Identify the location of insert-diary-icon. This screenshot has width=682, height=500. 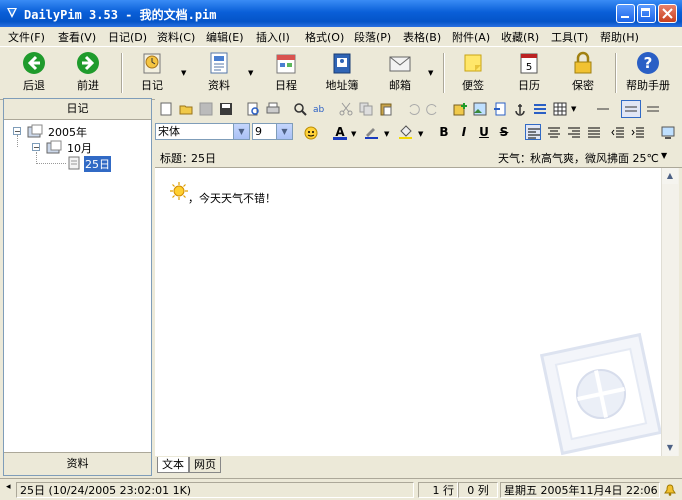
(460, 109).